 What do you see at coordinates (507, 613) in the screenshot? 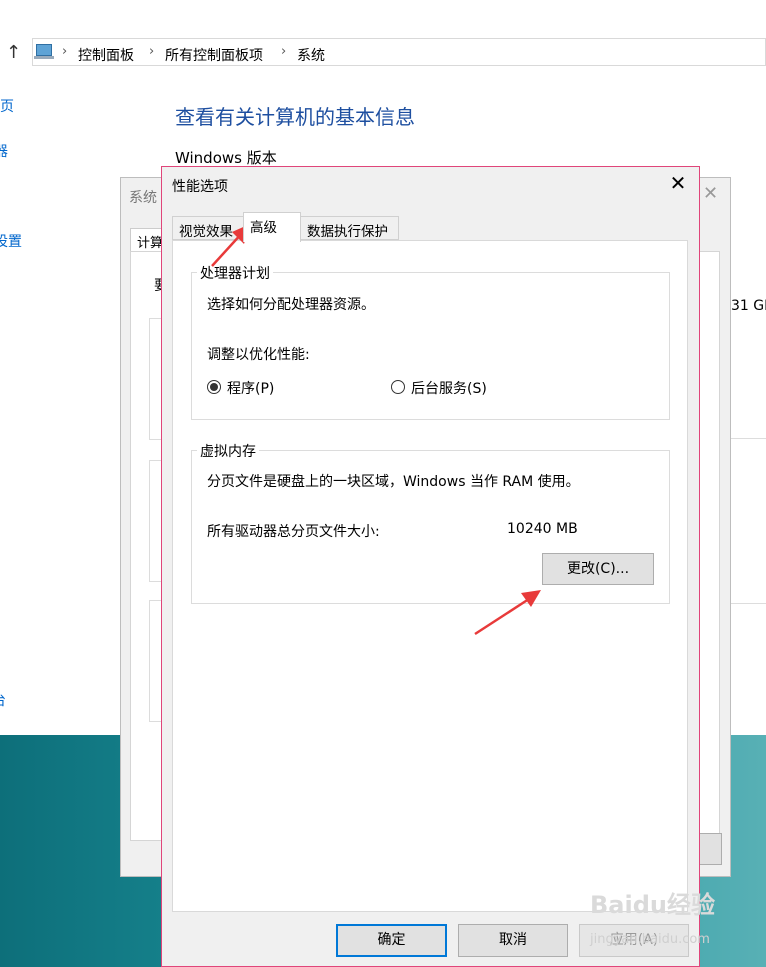
I see `arrow-to-change-button-icon` at bounding box center [507, 613].